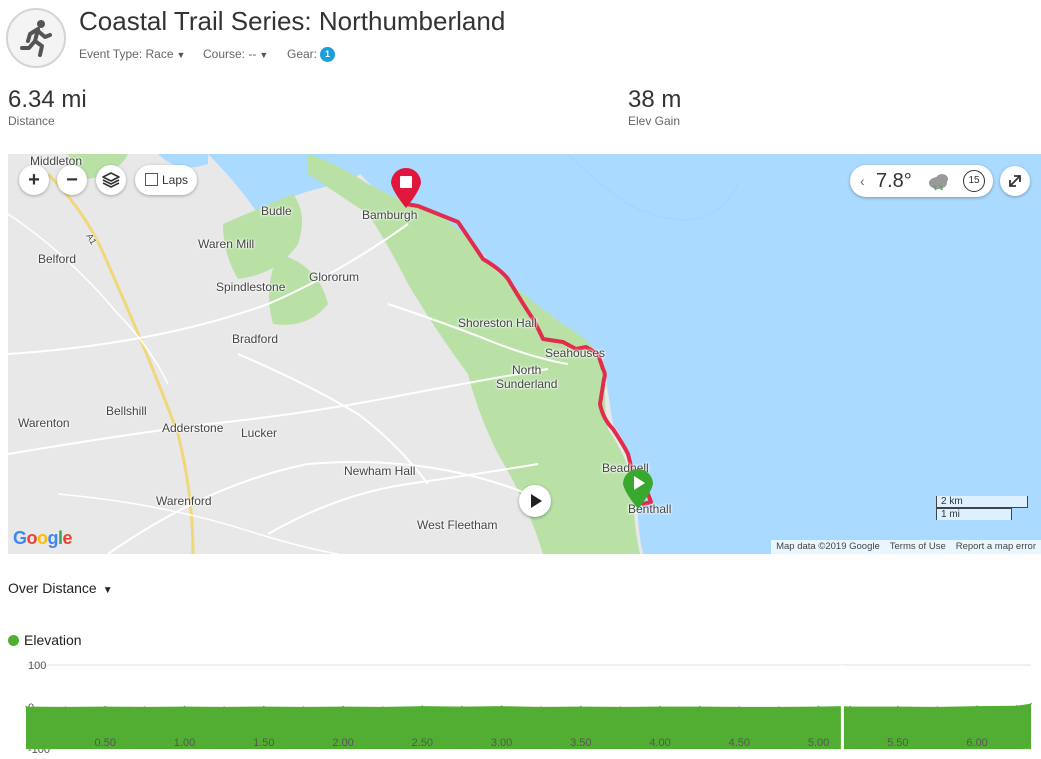  What do you see at coordinates (175, 180) in the screenshot?
I see `laps-label: Laps` at bounding box center [175, 180].